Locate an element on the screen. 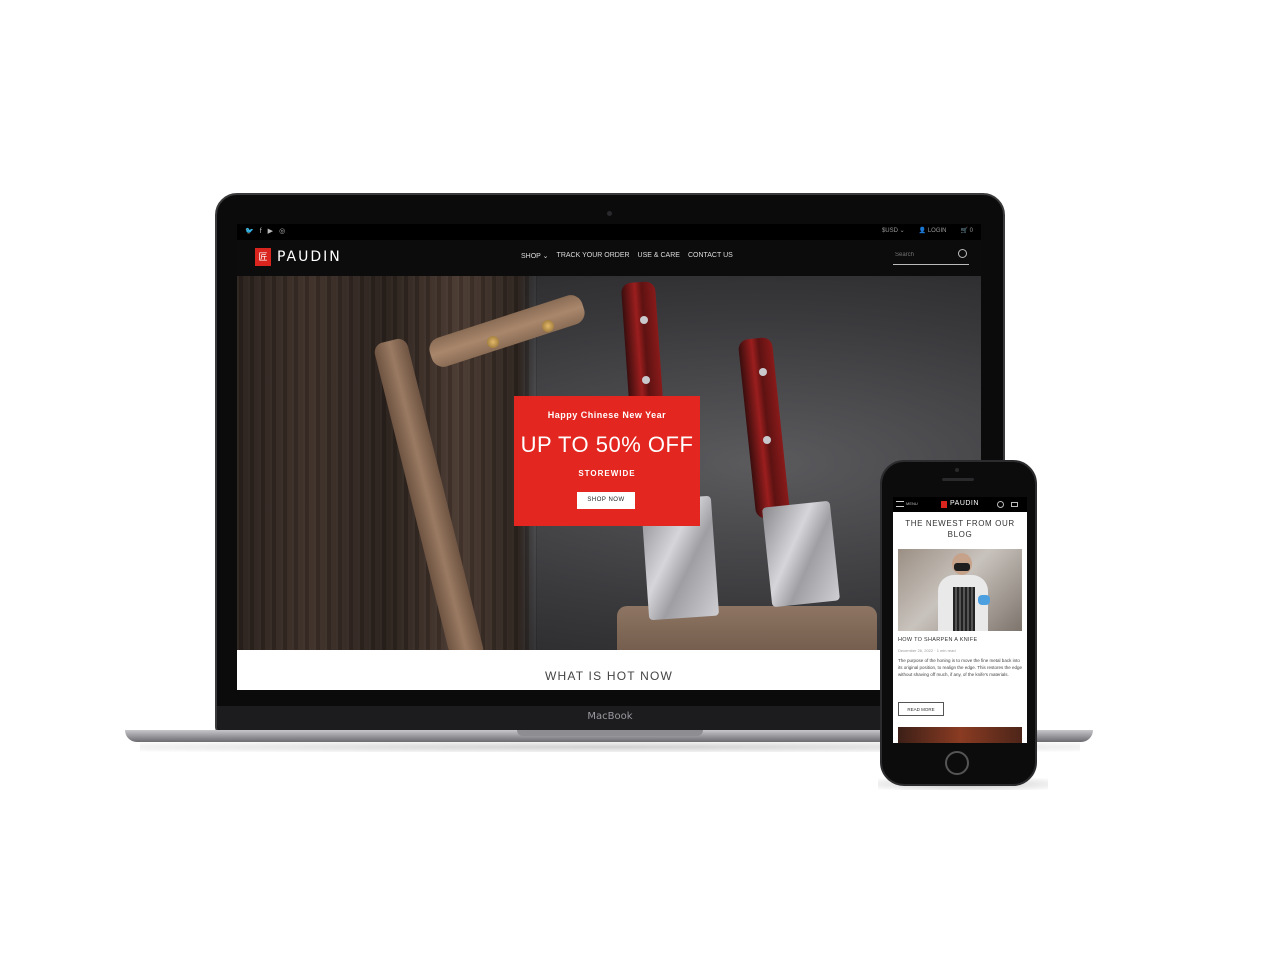  cart-icon is located at coordinates (1014, 504).